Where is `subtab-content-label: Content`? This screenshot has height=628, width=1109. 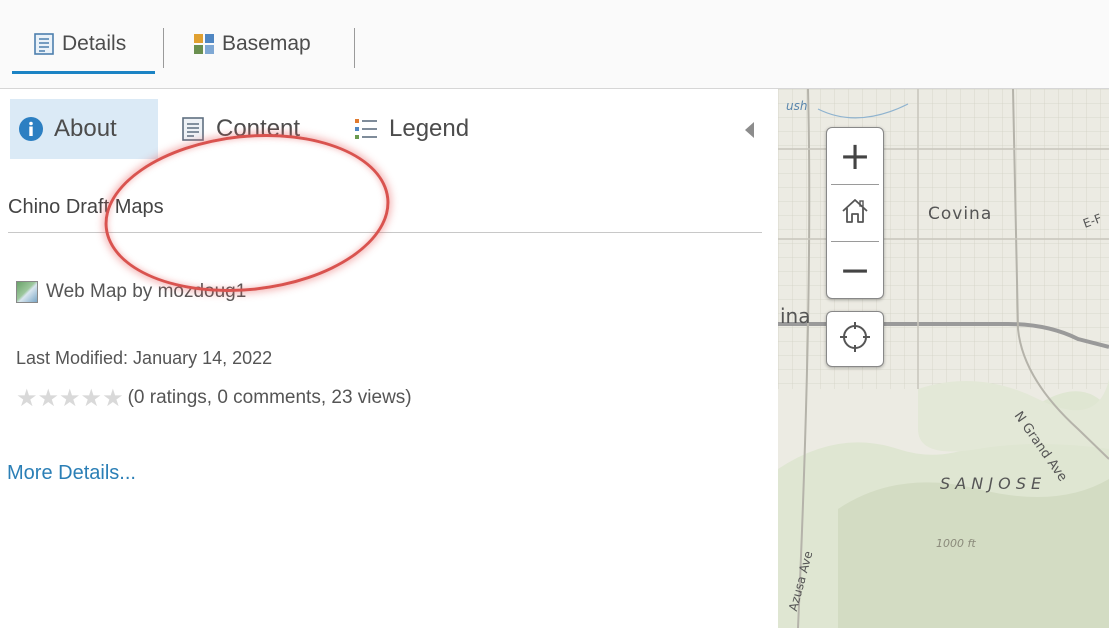
subtab-content-label: Content is located at coordinates (258, 128).